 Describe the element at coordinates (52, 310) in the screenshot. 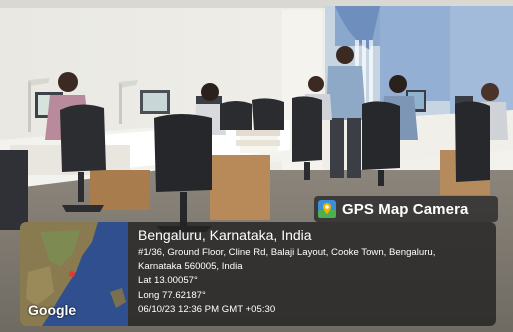

I see `google-attribution: Google` at that location.